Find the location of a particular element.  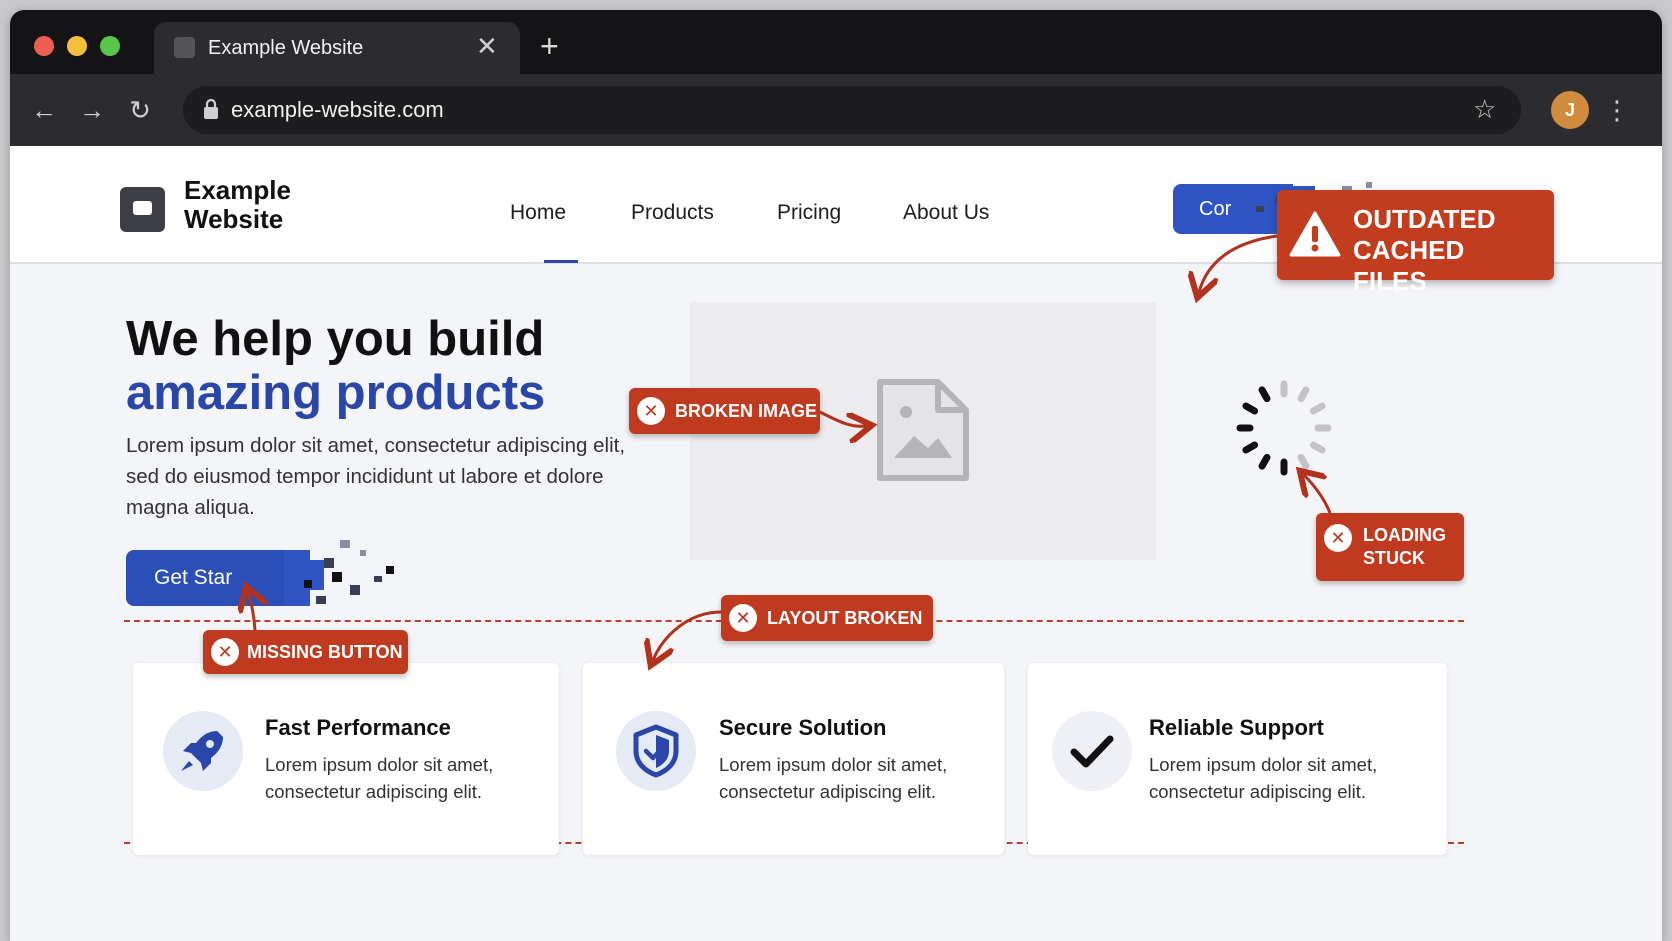

loading-stuck-callout: ✕ LOADING STUCK is located at coordinates (1390, 547).